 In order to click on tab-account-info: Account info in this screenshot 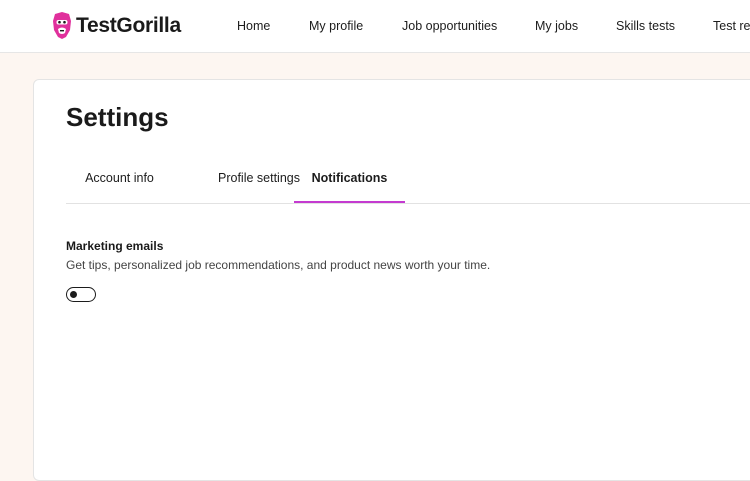, I will do `click(119, 179)`.